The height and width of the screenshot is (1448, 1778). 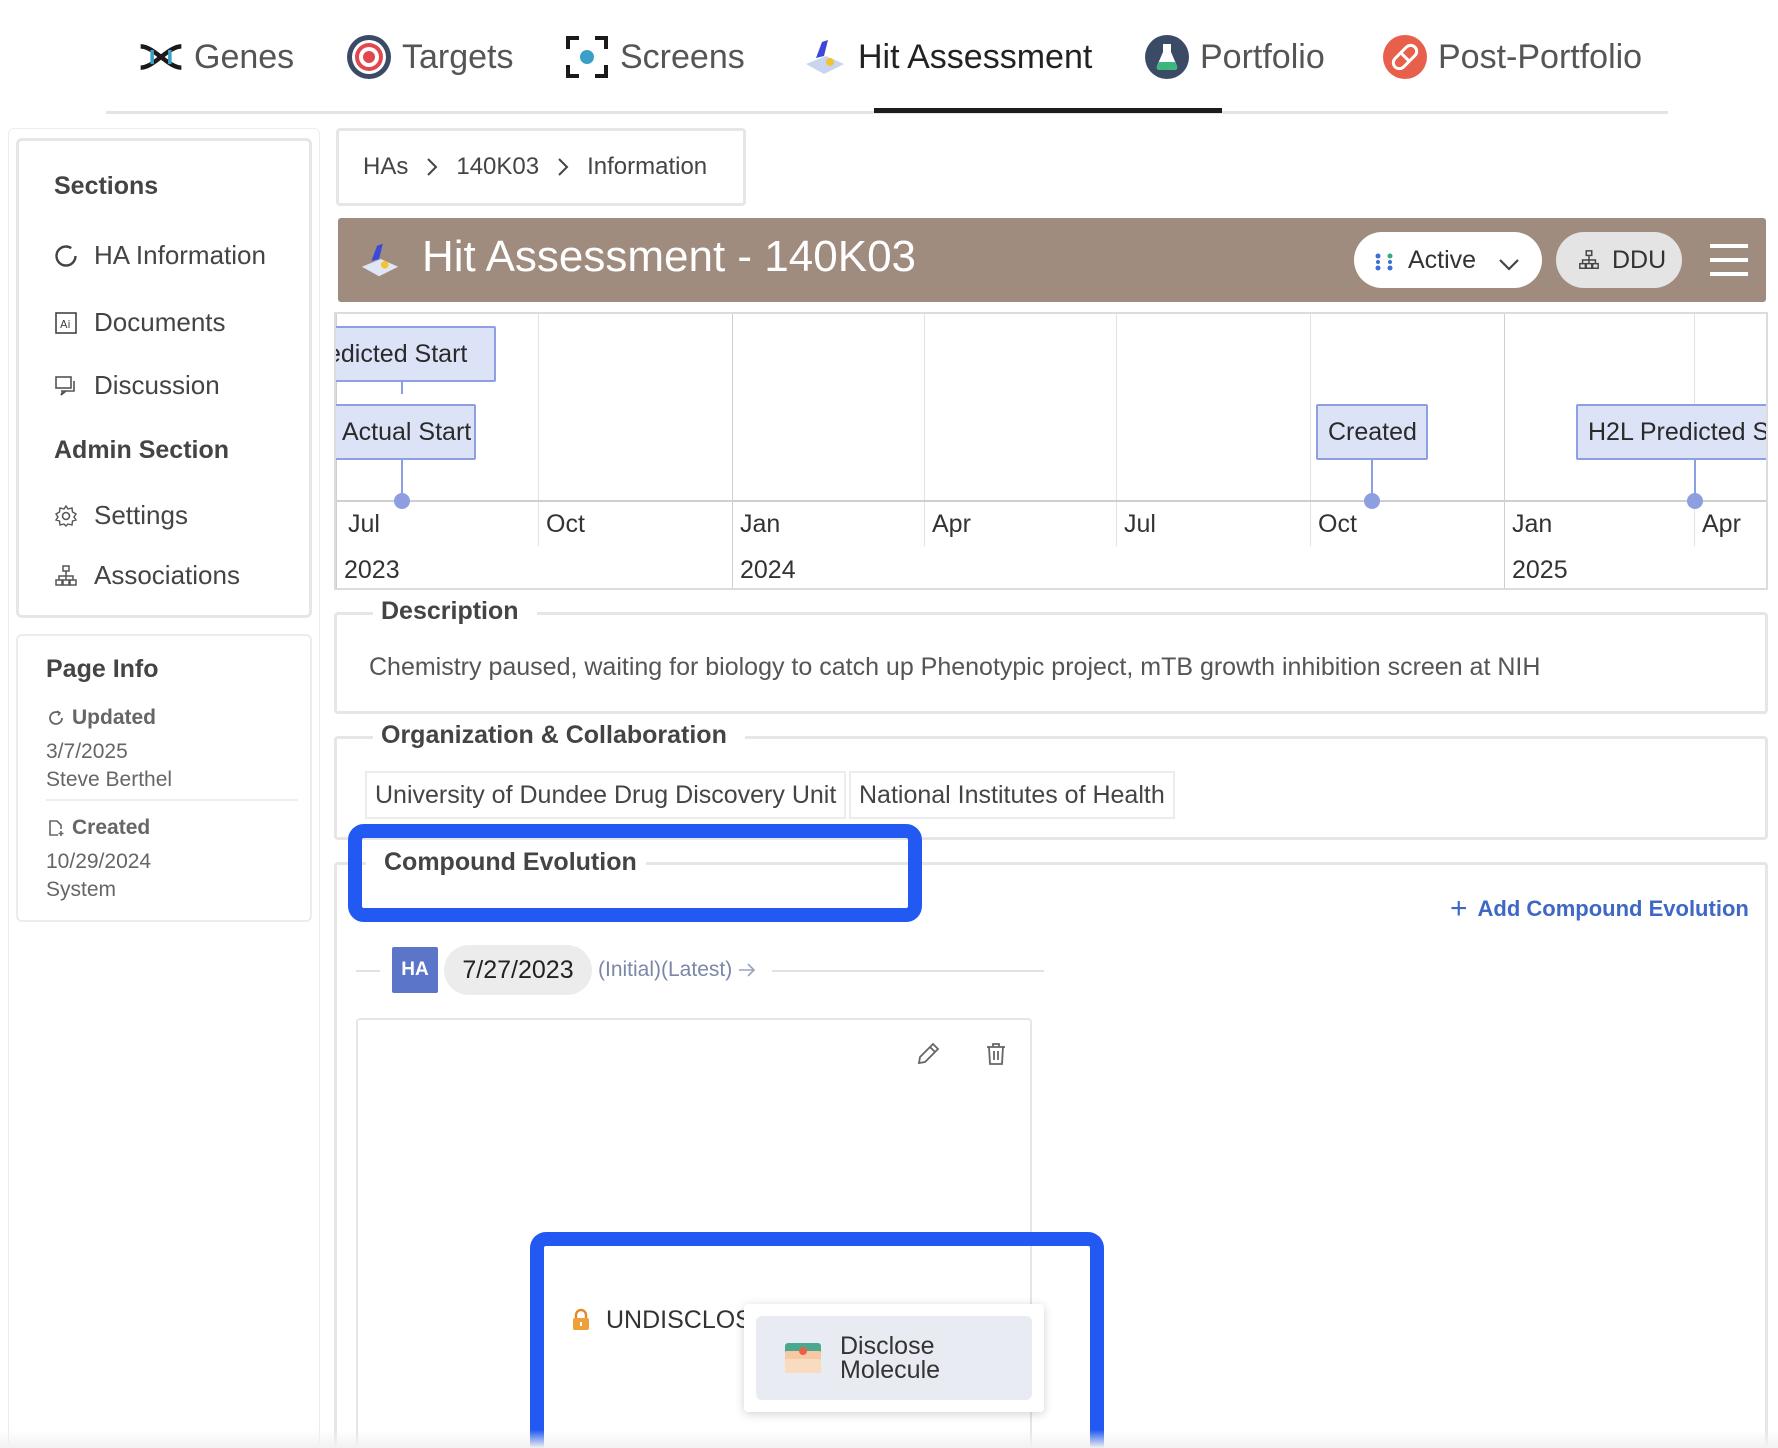 I want to click on circle-icon, so click(x=66, y=256).